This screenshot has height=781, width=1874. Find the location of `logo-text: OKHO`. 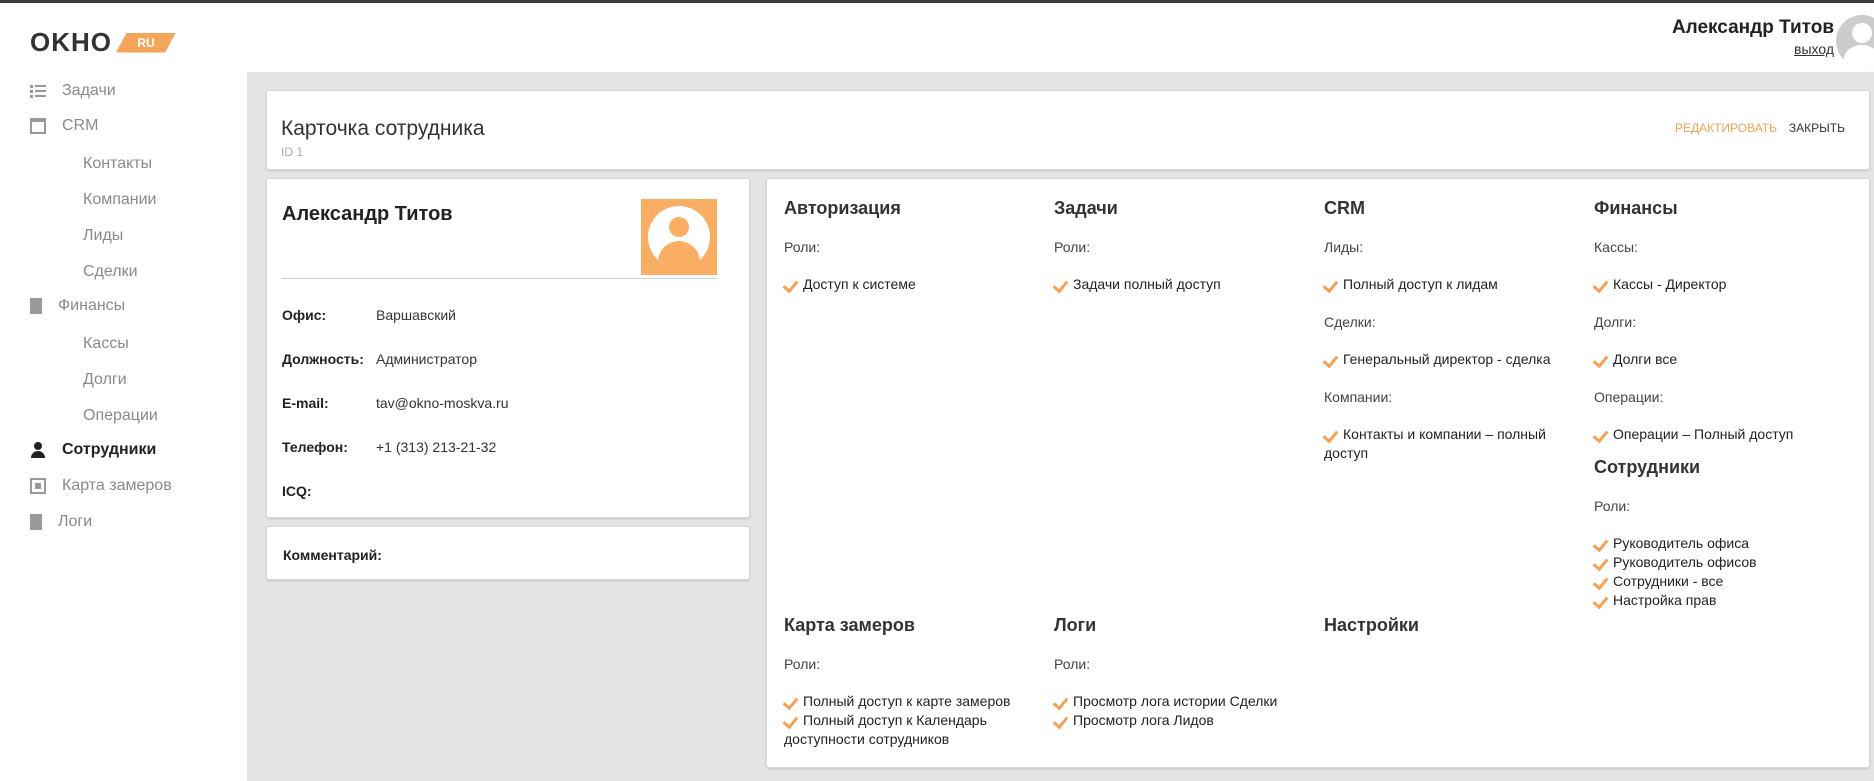

logo-text: OKHO is located at coordinates (71, 42).